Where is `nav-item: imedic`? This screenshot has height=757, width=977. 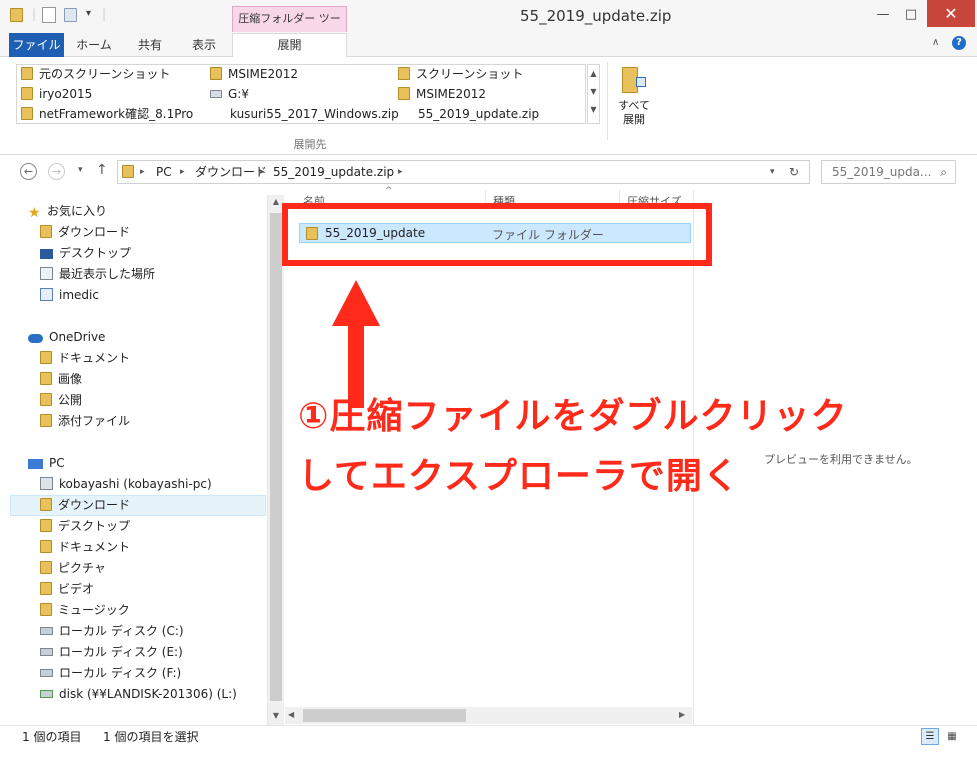 nav-item: imedic is located at coordinates (69, 295).